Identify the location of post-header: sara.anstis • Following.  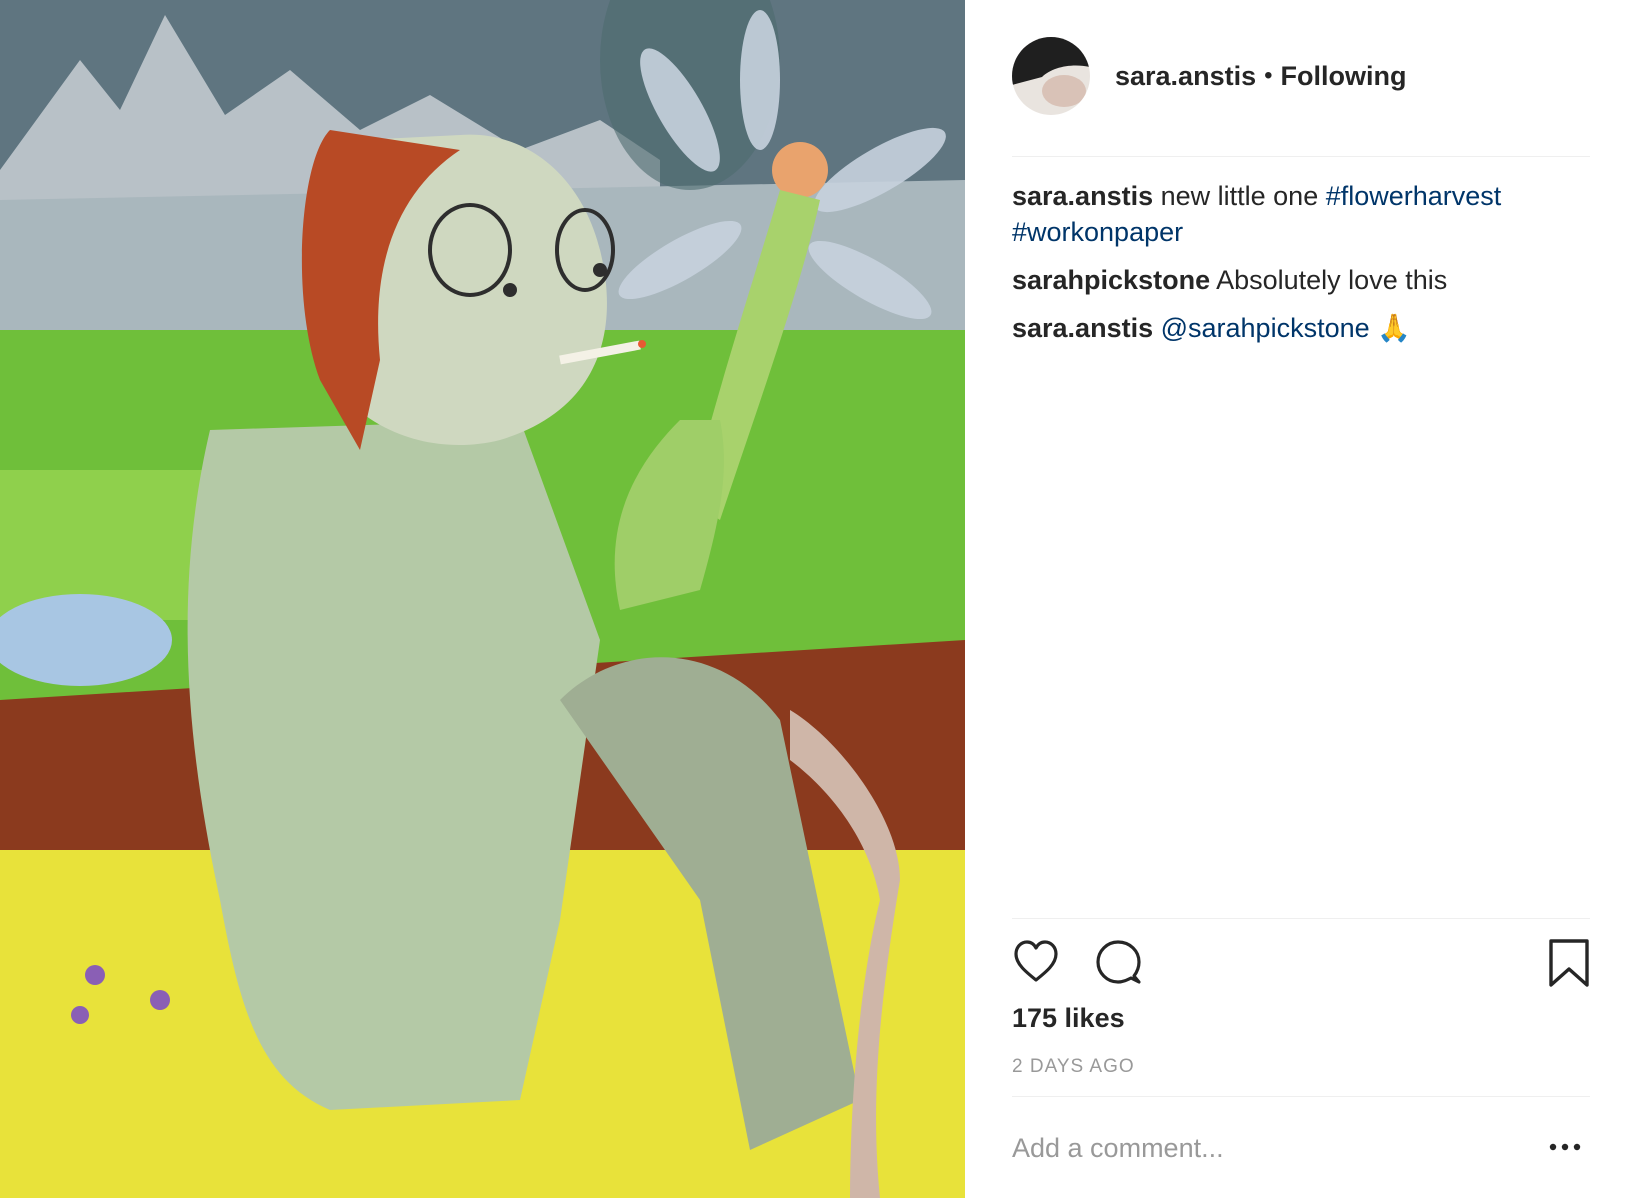
(1301, 76).